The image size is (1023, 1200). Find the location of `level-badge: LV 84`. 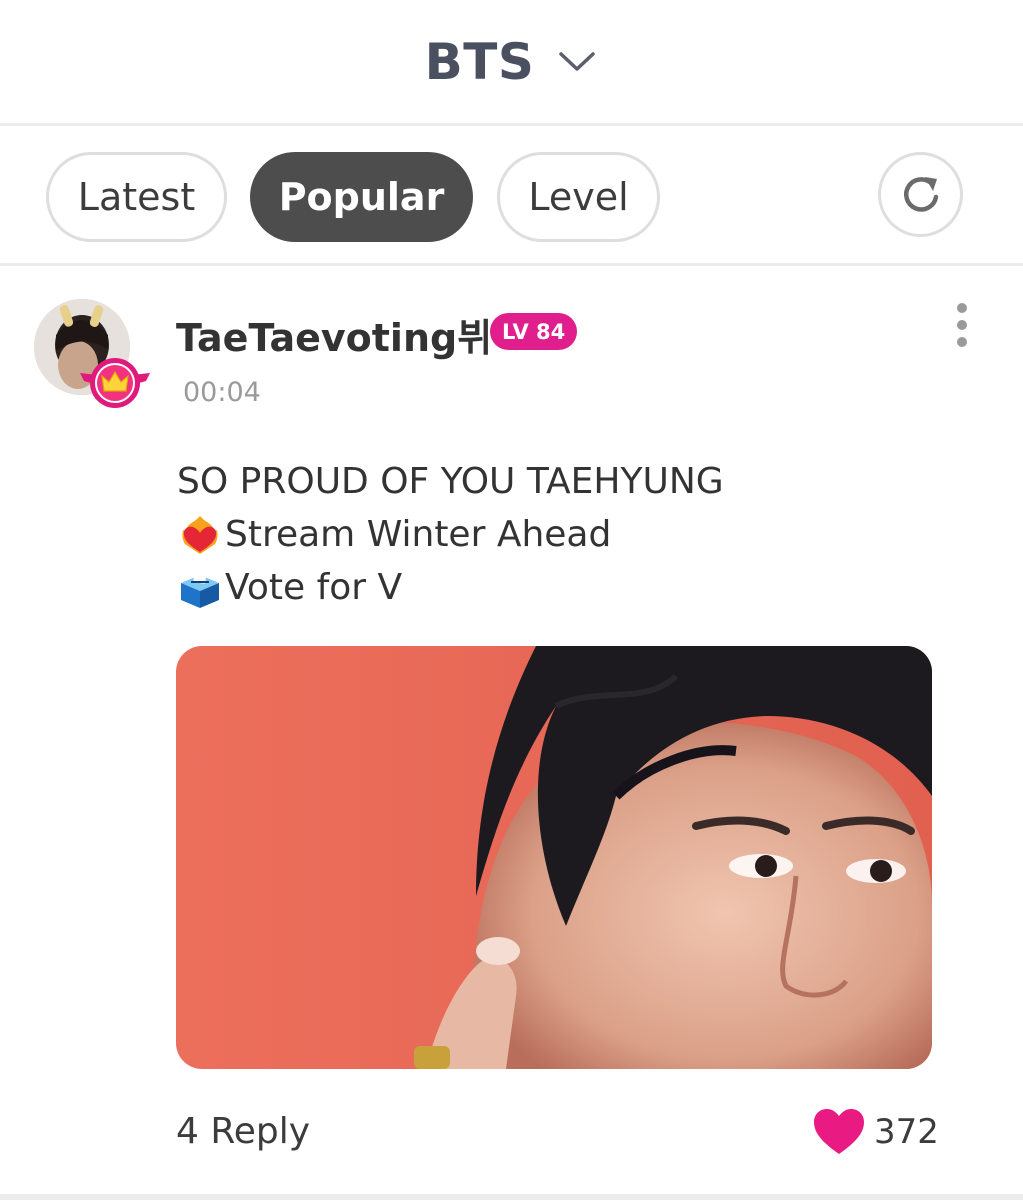

level-badge: LV 84 is located at coordinates (534, 331).